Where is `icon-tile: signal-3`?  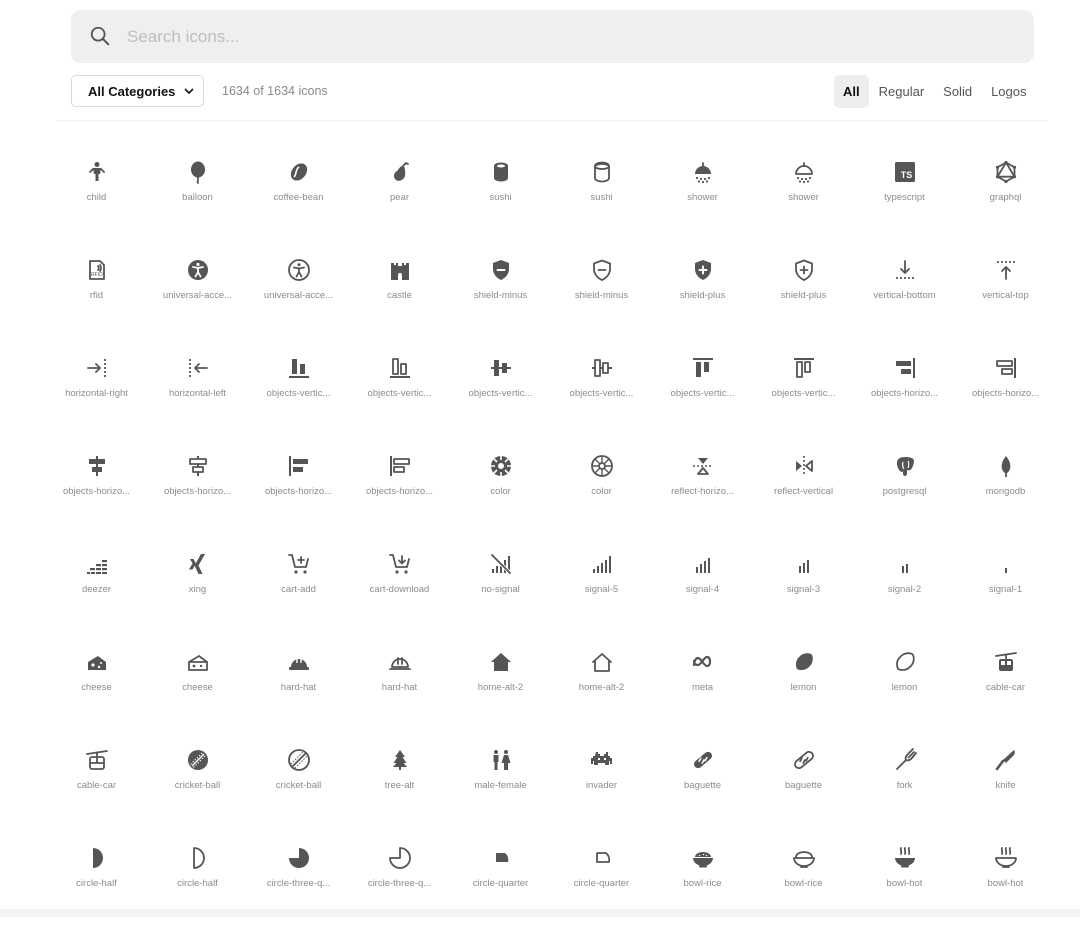
icon-tile: signal-3 is located at coordinates (803, 591).